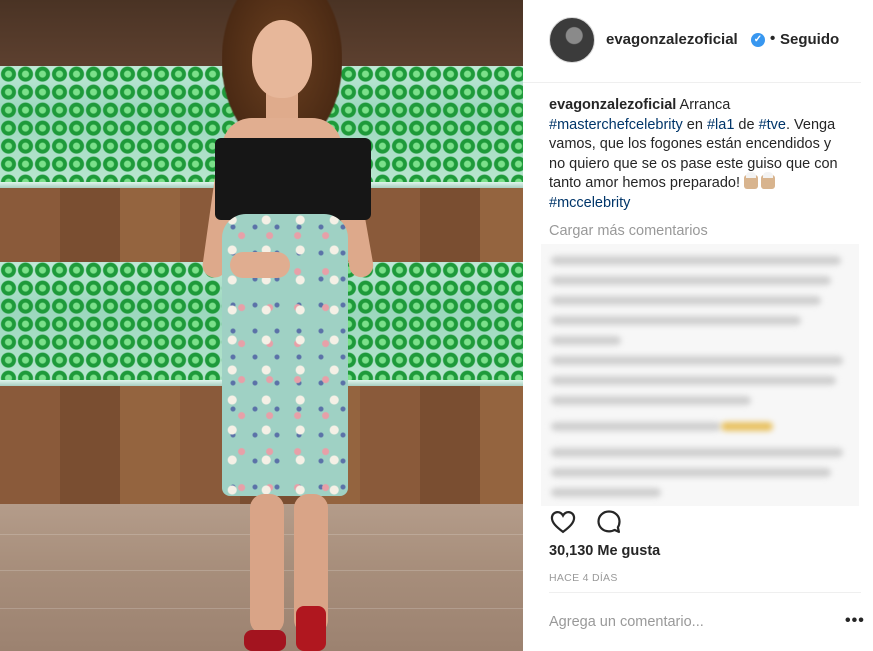  What do you see at coordinates (583, 578) in the screenshot?
I see `post-timestamp: HACE 4 DÍAS` at bounding box center [583, 578].